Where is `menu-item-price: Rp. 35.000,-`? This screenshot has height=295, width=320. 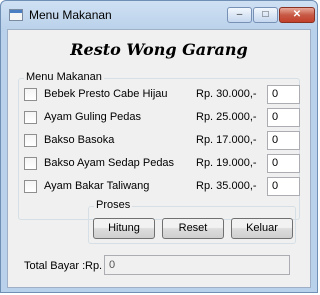
menu-item-price: Rp. 35.000,- is located at coordinates (226, 186).